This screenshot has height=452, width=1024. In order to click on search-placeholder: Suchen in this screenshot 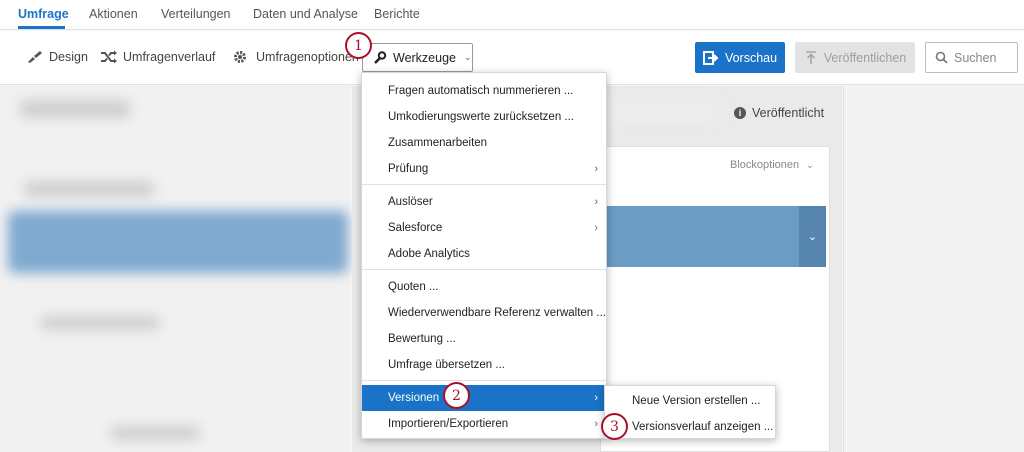, I will do `click(975, 57)`.